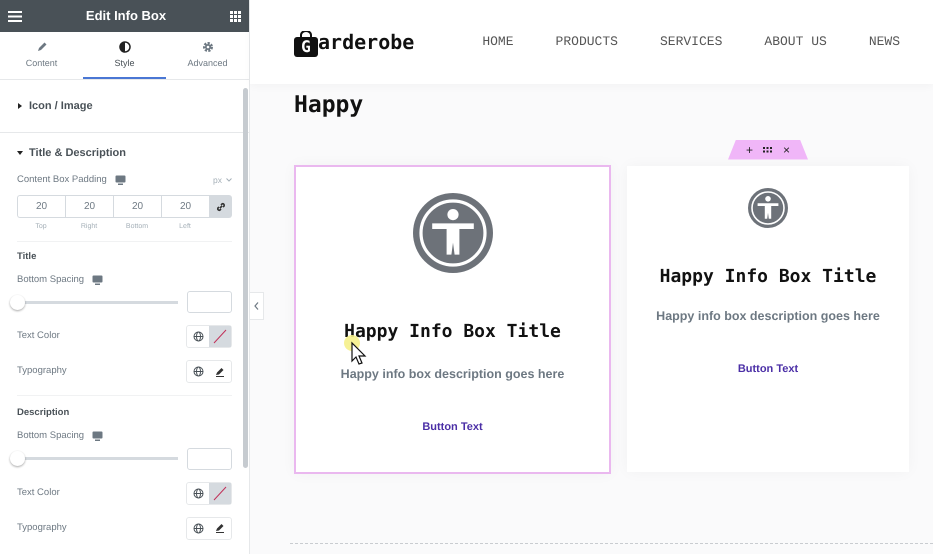  I want to click on logo: G arderobe, so click(354, 42).